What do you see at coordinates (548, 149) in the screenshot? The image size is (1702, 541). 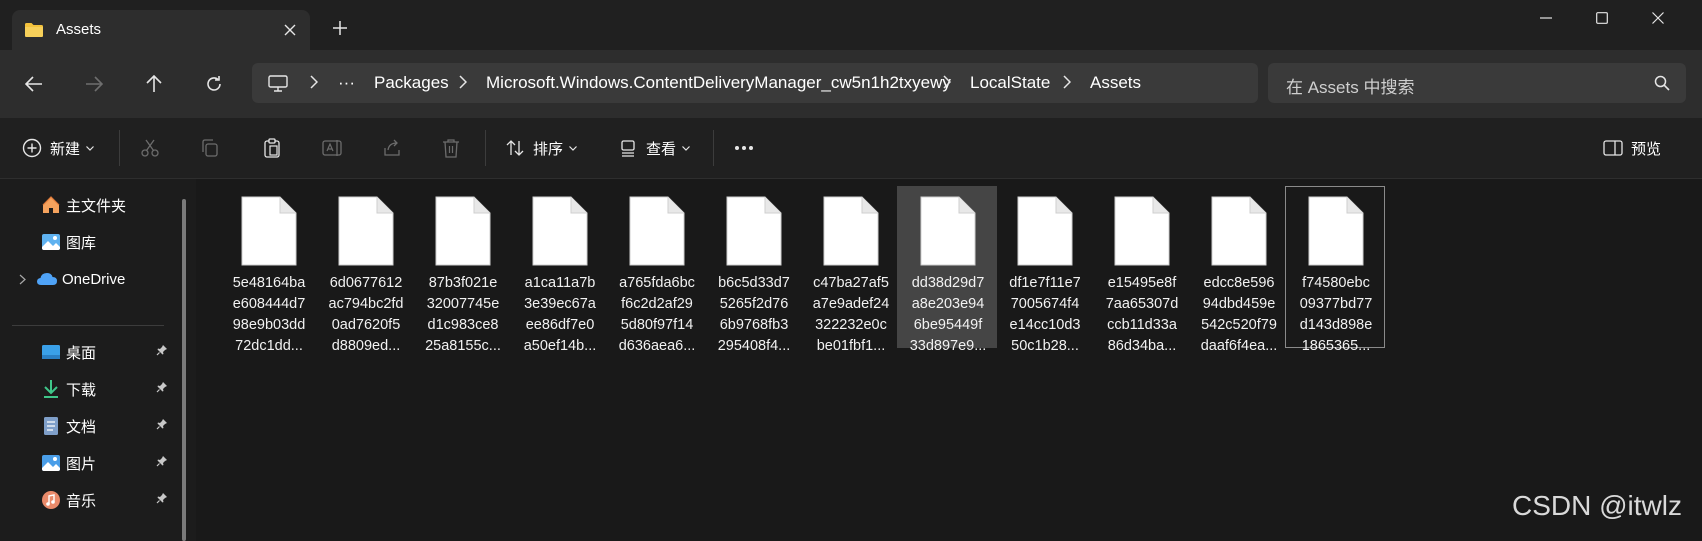 I see `sort-label: 排序` at bounding box center [548, 149].